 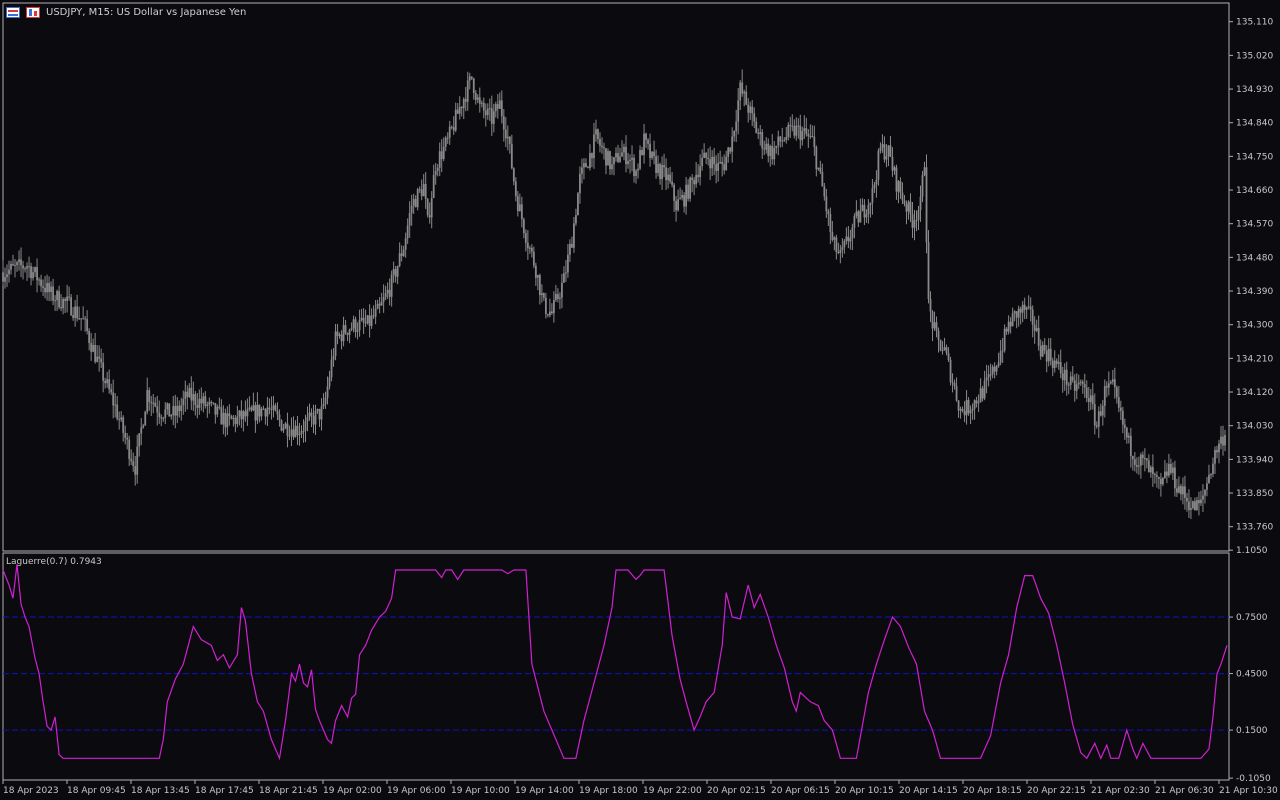 I want to click on price-tick-label: 134.390, so click(x=1254, y=292).